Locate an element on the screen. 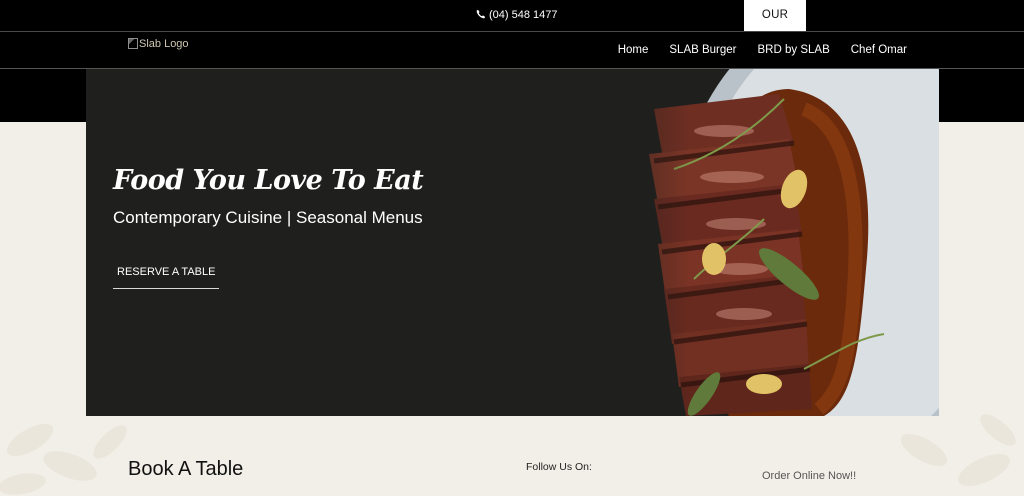 The image size is (1024, 496). nav-menu: Home SLAB Burger BRD by SLAB Chef Omar is located at coordinates (762, 50).